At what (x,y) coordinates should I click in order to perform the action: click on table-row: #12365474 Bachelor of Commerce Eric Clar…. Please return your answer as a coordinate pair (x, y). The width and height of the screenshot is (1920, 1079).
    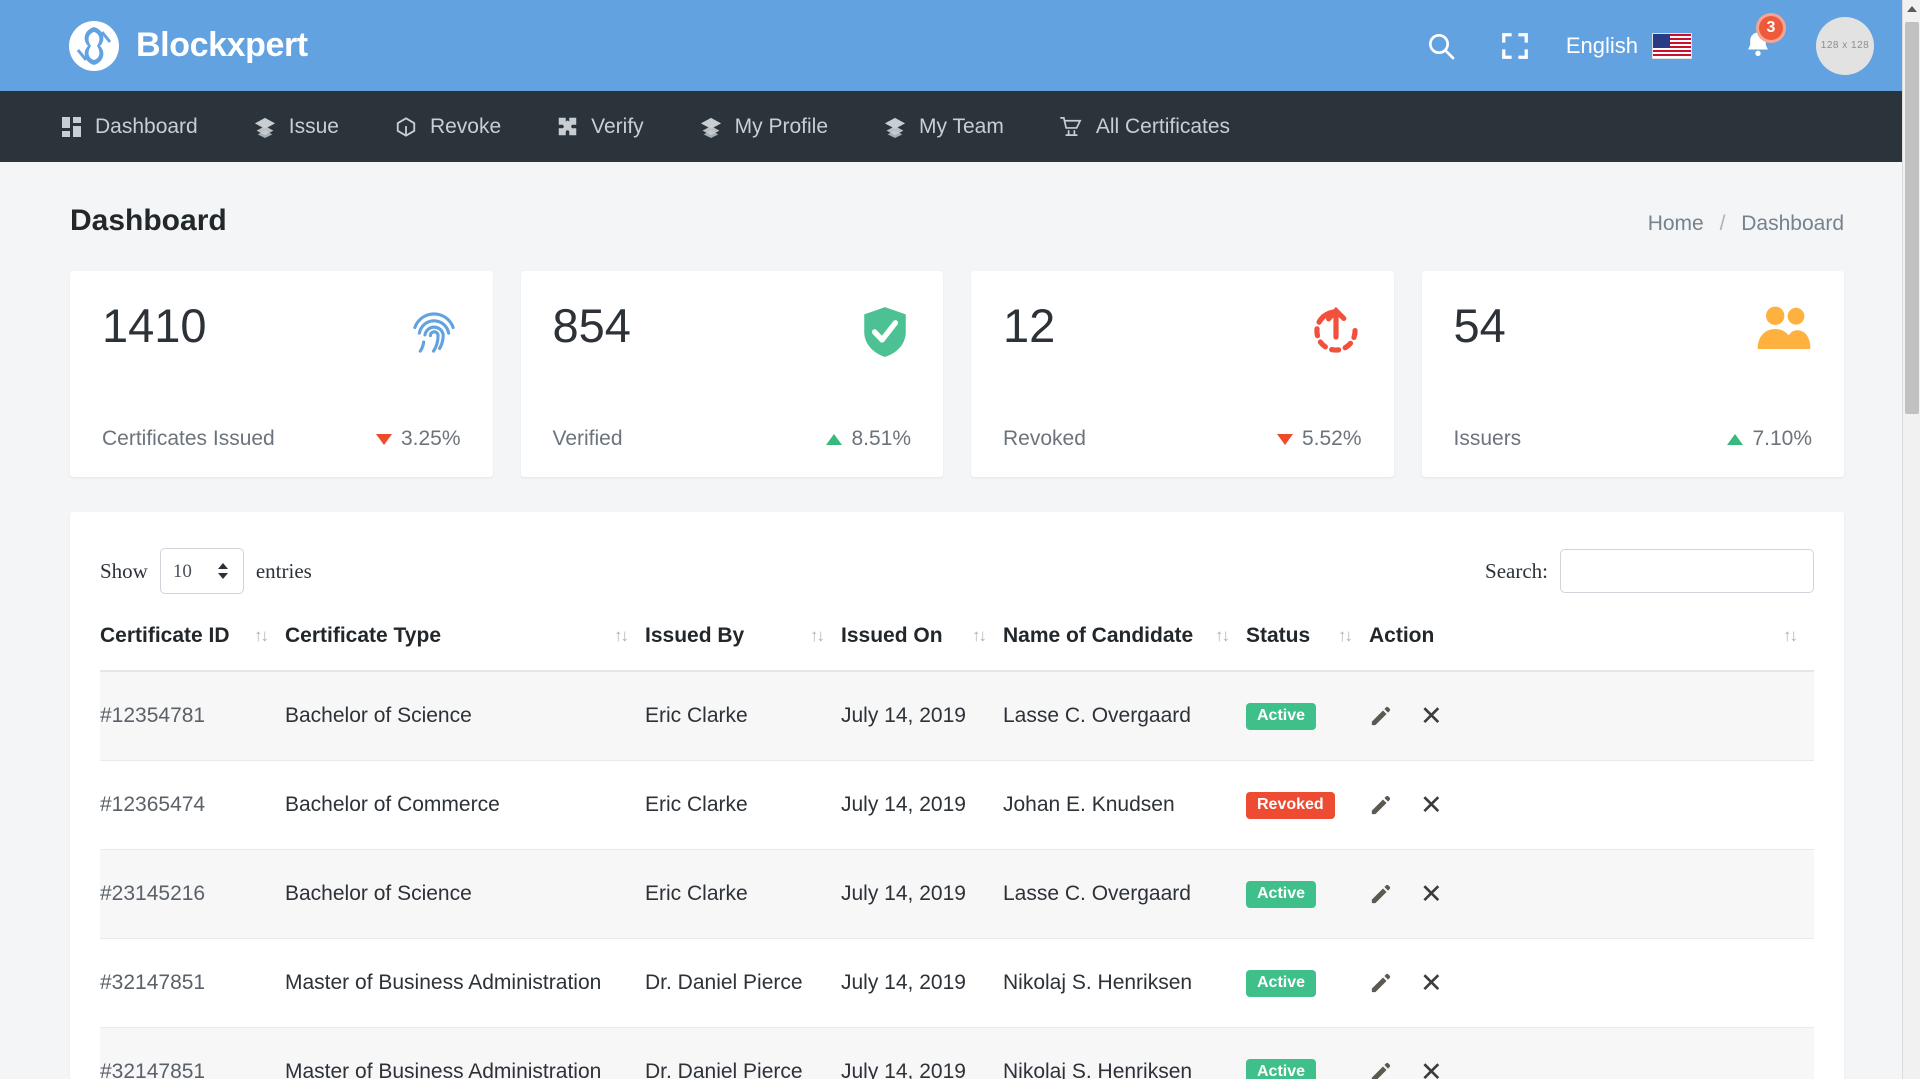
    Looking at the image, I should click on (957, 805).